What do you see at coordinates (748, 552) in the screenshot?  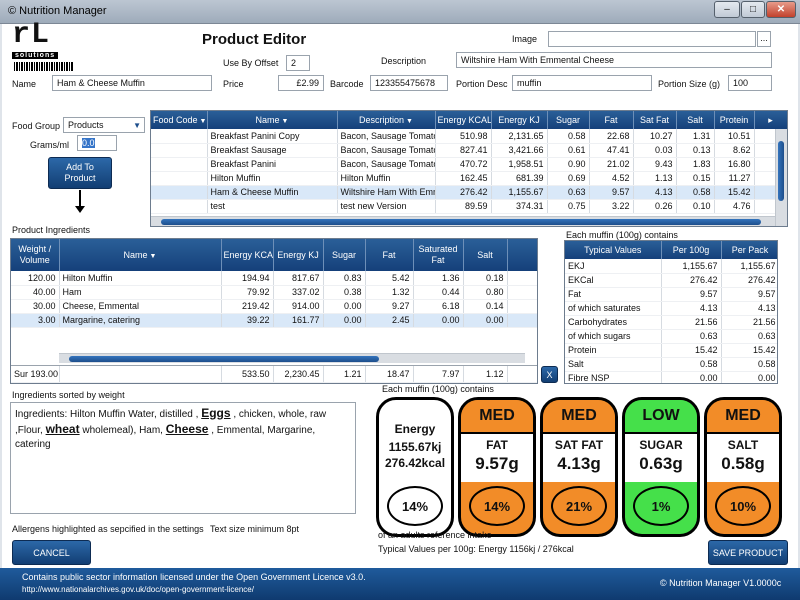 I see `save-product-button: SAVE PRODUCT` at bounding box center [748, 552].